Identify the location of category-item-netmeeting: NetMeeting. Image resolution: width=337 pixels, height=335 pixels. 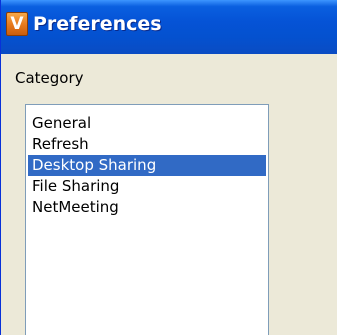
(147, 207).